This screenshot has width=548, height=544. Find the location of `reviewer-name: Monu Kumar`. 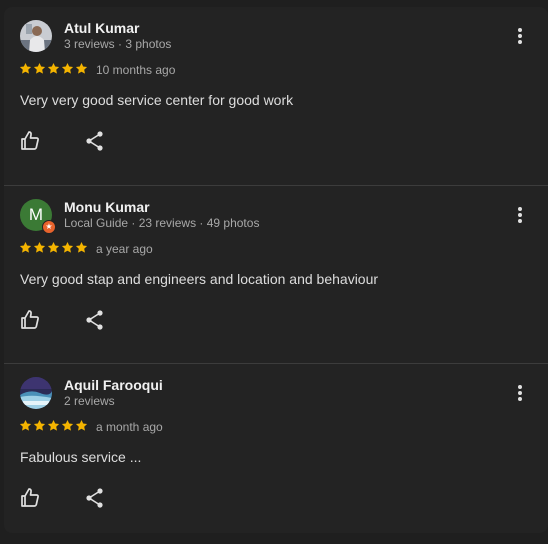

reviewer-name: Monu Kumar is located at coordinates (107, 207).